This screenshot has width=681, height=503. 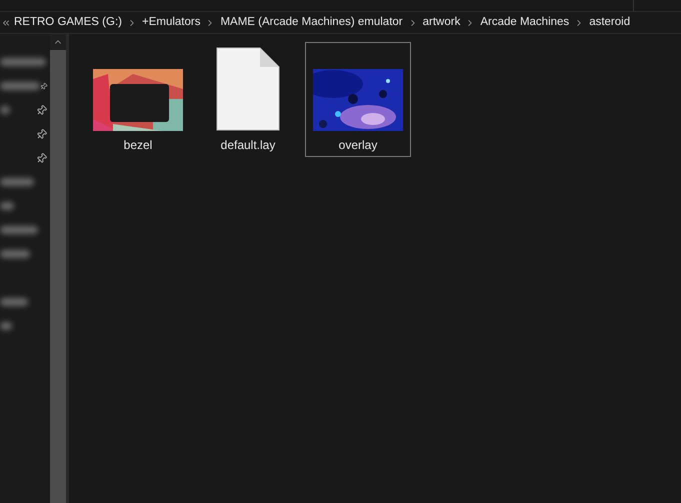 I want to click on breadcrumb-item: asteroid, so click(x=609, y=23).